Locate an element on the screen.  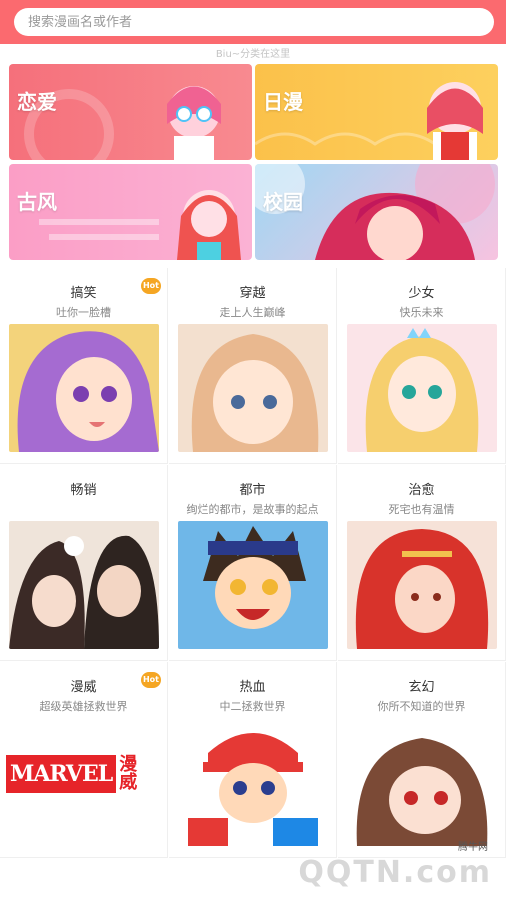
category-subtitle: 中二拯救世界 is located at coordinates (252, 706).